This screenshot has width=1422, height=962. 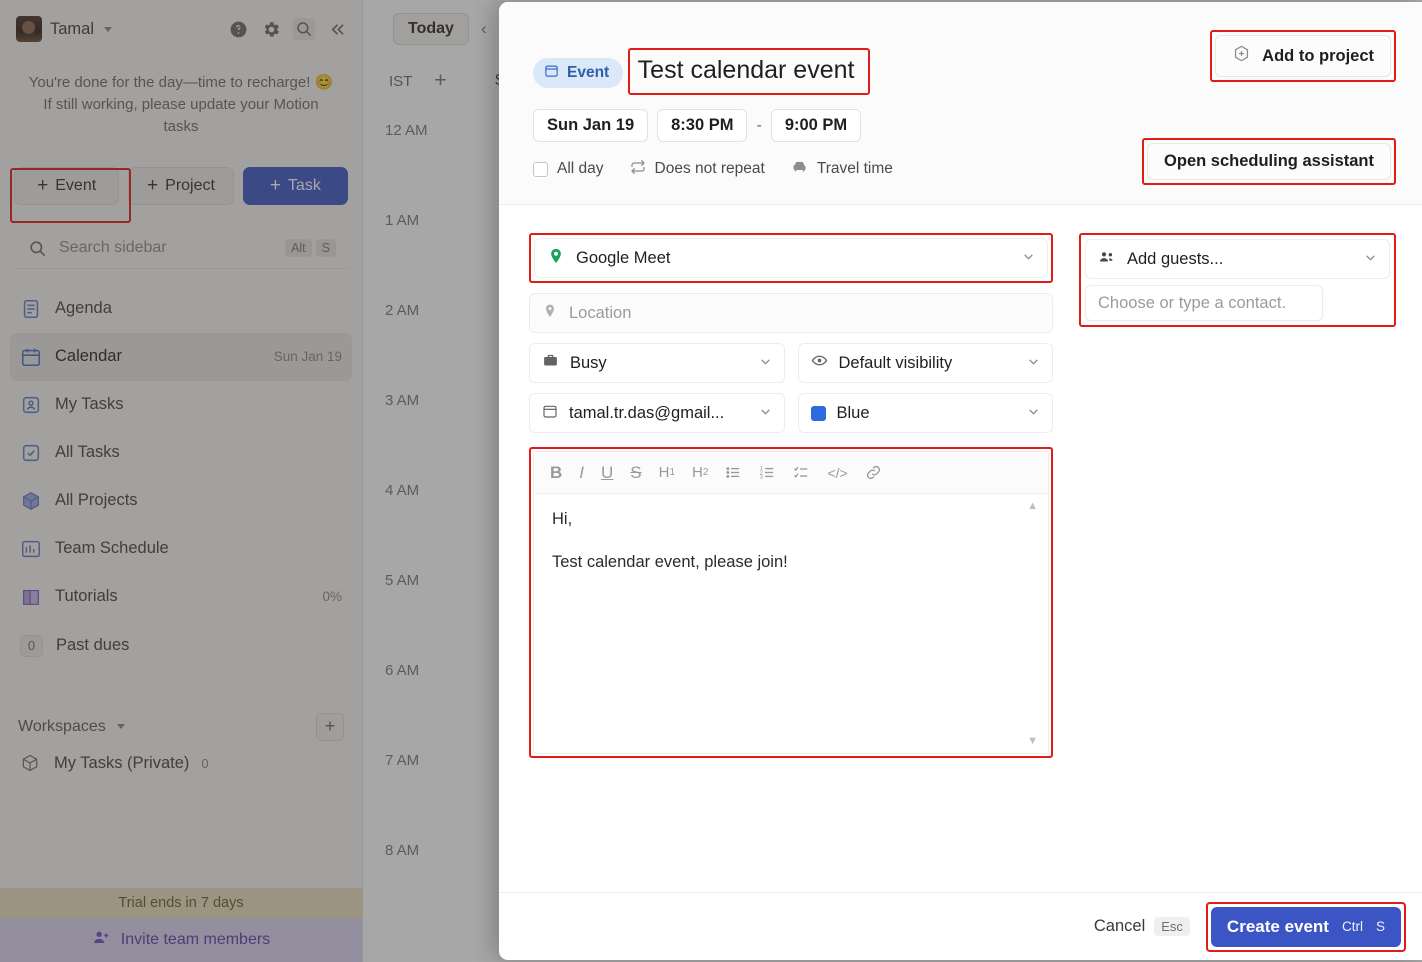 What do you see at coordinates (550, 313) in the screenshot?
I see `pin-icon` at bounding box center [550, 313].